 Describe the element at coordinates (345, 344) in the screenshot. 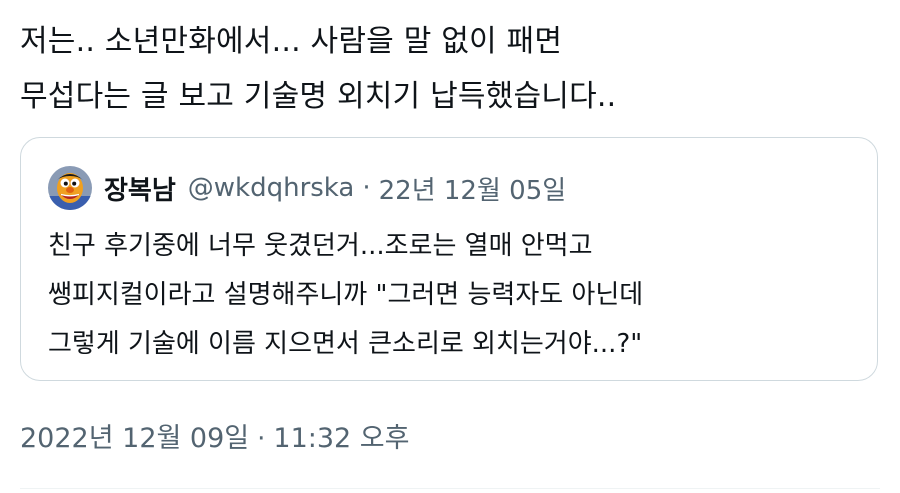

I see `quoted-text-line-3: 그렇게 기술에 이름 지으면서 큰소리로 외치는거야...?"` at that location.